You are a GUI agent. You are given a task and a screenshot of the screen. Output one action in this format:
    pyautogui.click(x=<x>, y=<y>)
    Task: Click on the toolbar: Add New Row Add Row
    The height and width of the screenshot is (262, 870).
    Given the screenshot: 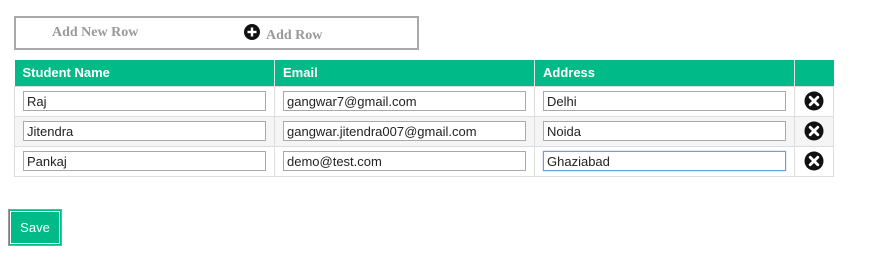 What is the action you would take?
    pyautogui.click(x=216, y=33)
    